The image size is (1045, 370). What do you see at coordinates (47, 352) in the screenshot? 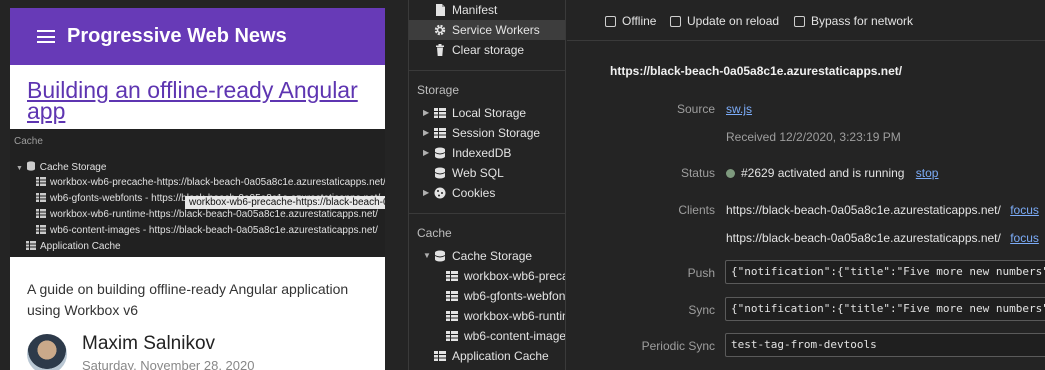
I see `author-avatar` at bounding box center [47, 352].